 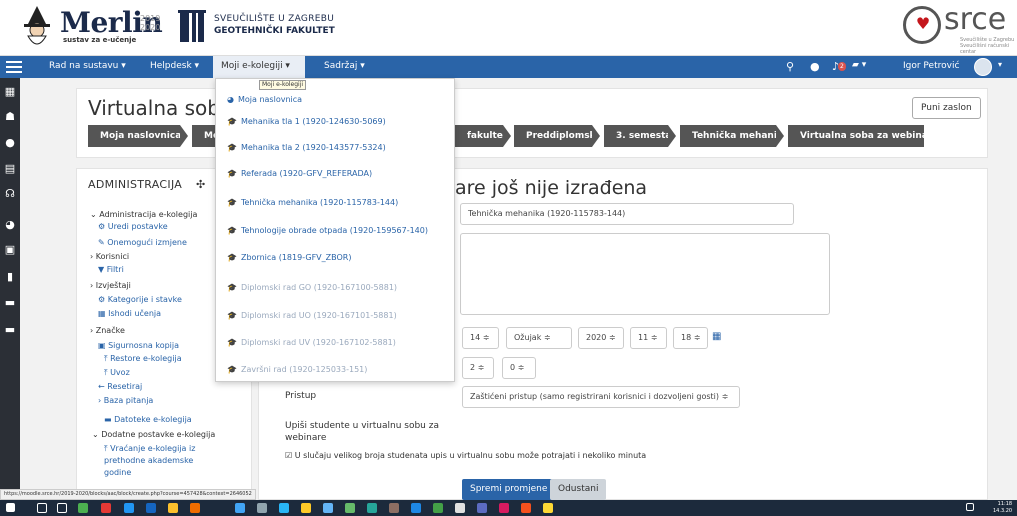 What do you see at coordinates (143, 359) in the screenshot?
I see `admin-item: ⤒ Restore e-kolegija` at bounding box center [143, 359].